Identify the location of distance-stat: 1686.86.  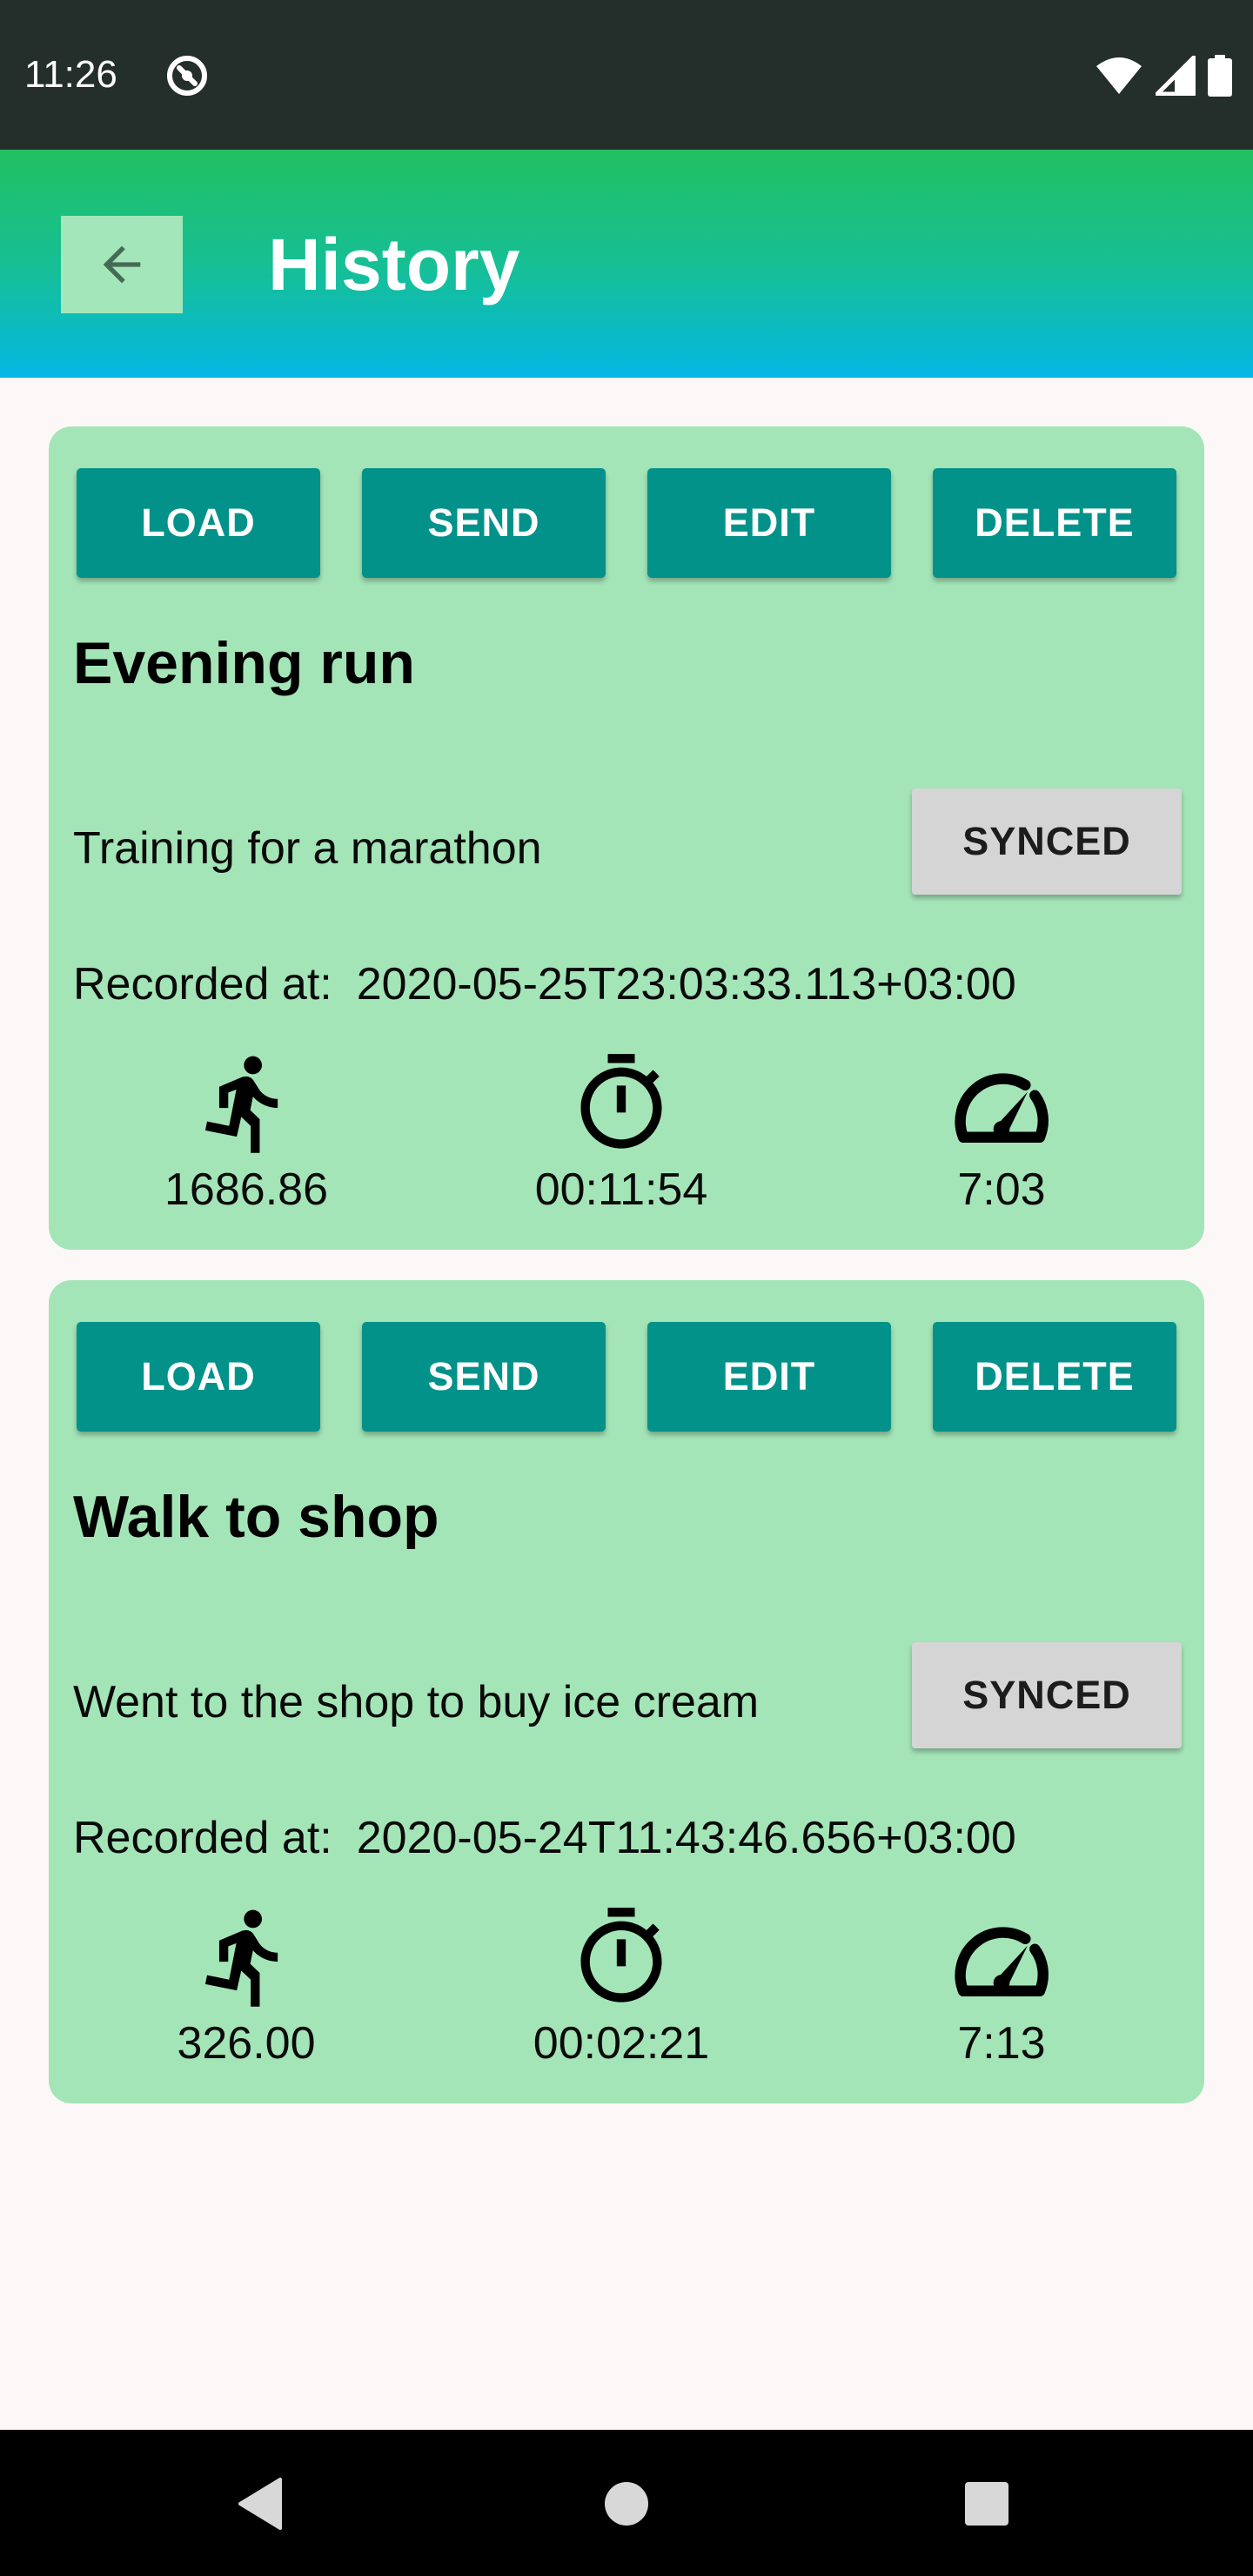
(246, 1134).